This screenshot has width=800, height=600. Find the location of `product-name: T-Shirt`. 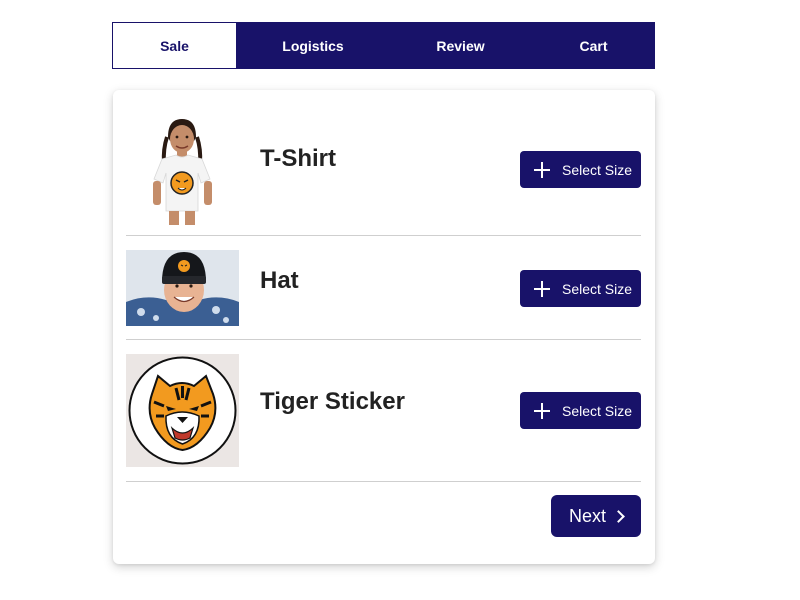

product-name: T-Shirt is located at coordinates (298, 158).